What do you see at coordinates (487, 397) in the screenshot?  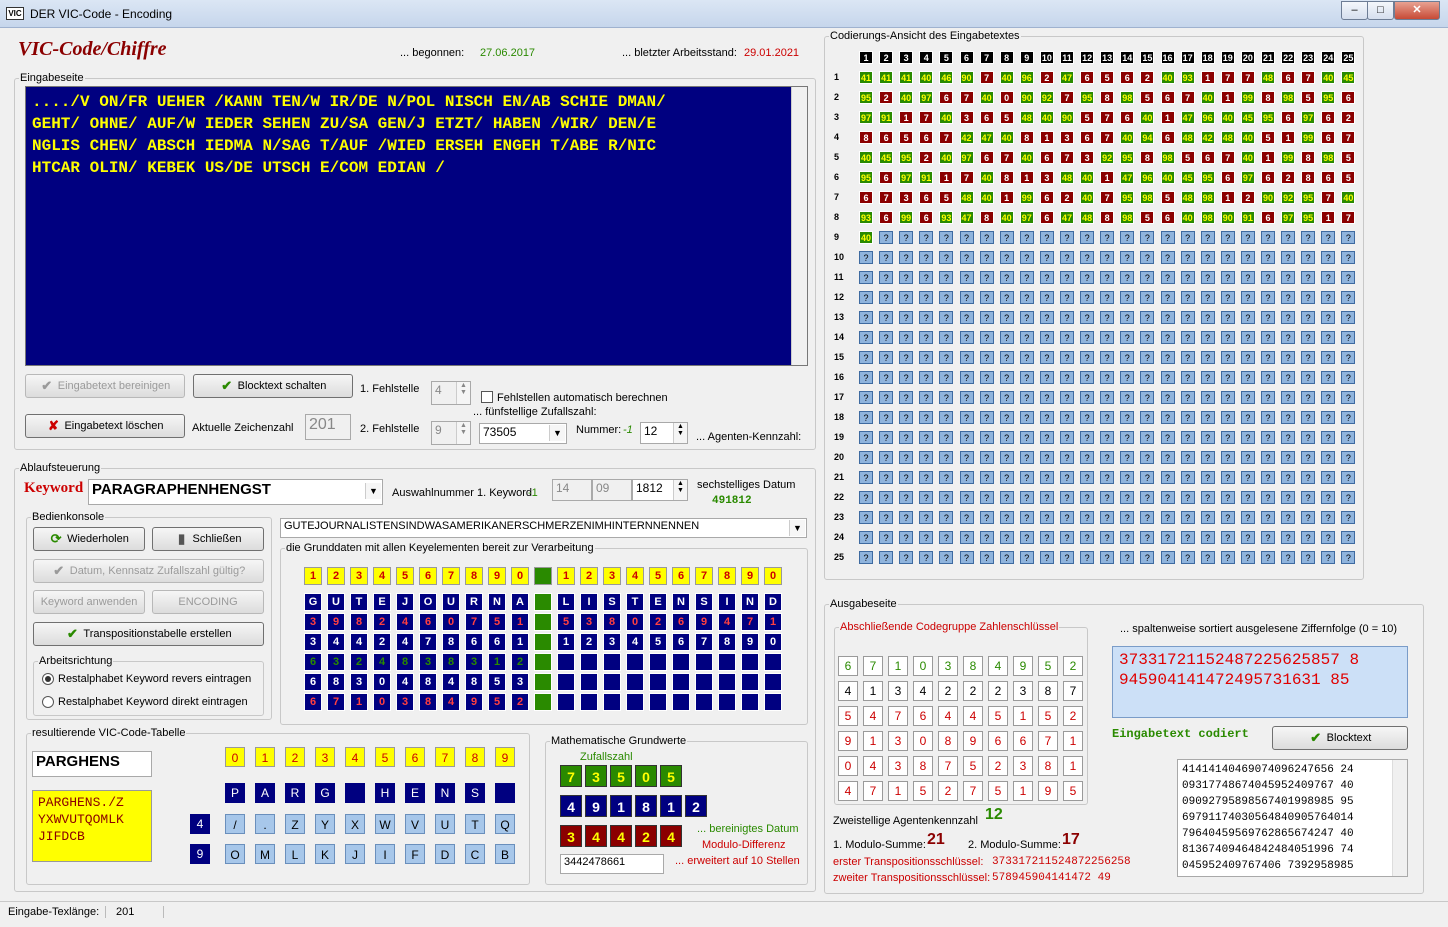 I see `auto-fehlstellen-checkbox` at bounding box center [487, 397].